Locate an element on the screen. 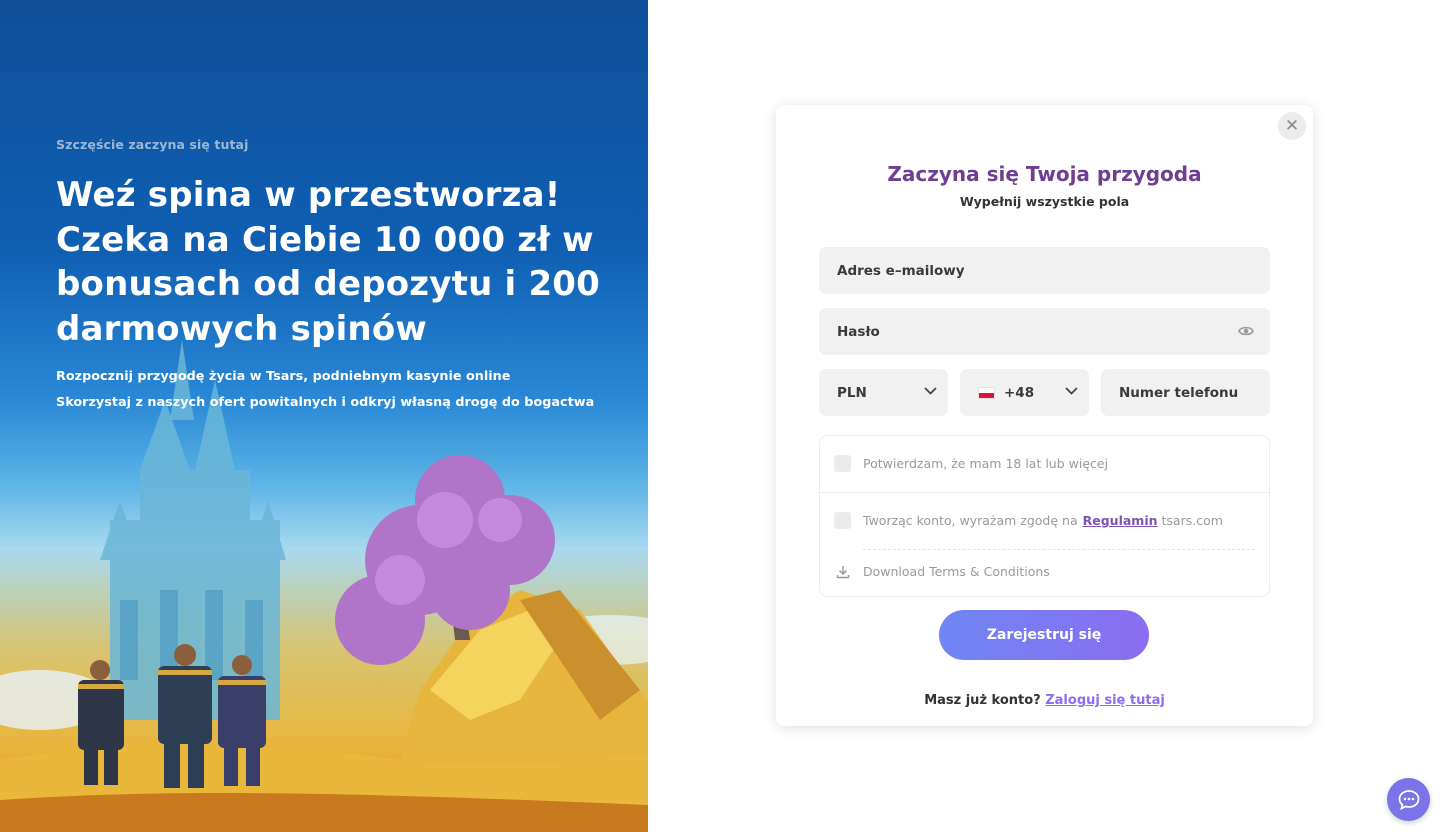 The height and width of the screenshot is (832, 1440). chat-button is located at coordinates (1408, 799).